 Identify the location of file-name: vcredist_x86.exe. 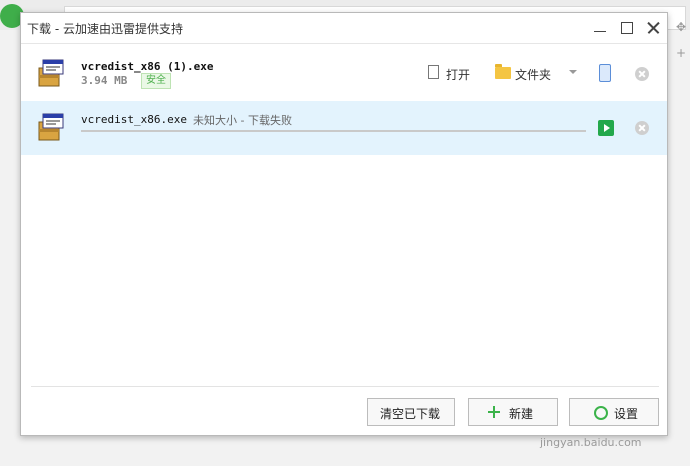
(134, 119).